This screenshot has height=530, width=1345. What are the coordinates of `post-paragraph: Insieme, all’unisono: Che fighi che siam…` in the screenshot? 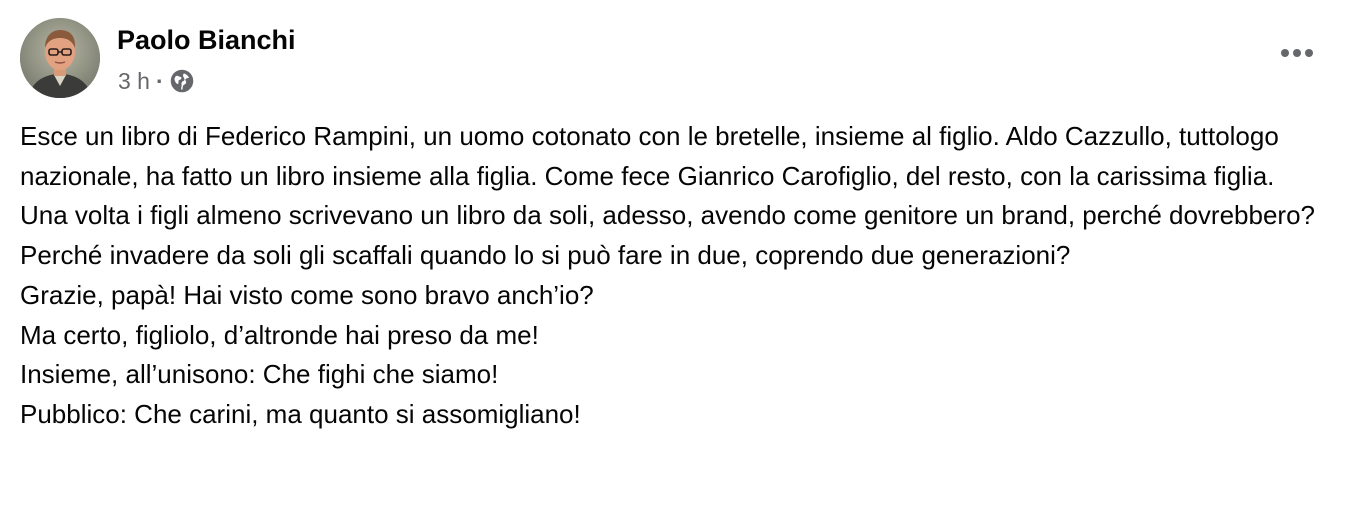 It's located at (259, 374).